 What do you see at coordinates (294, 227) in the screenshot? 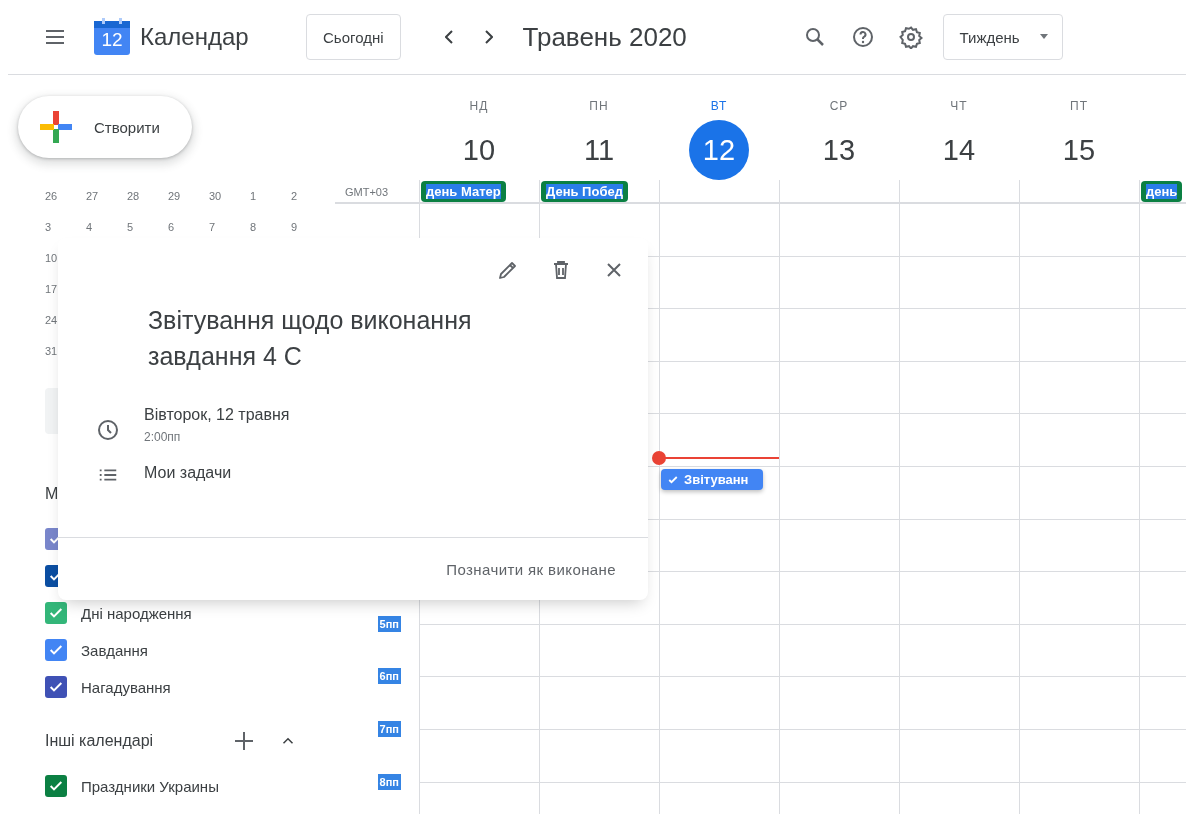
I see `mini-calendar-day: 9` at bounding box center [294, 227].